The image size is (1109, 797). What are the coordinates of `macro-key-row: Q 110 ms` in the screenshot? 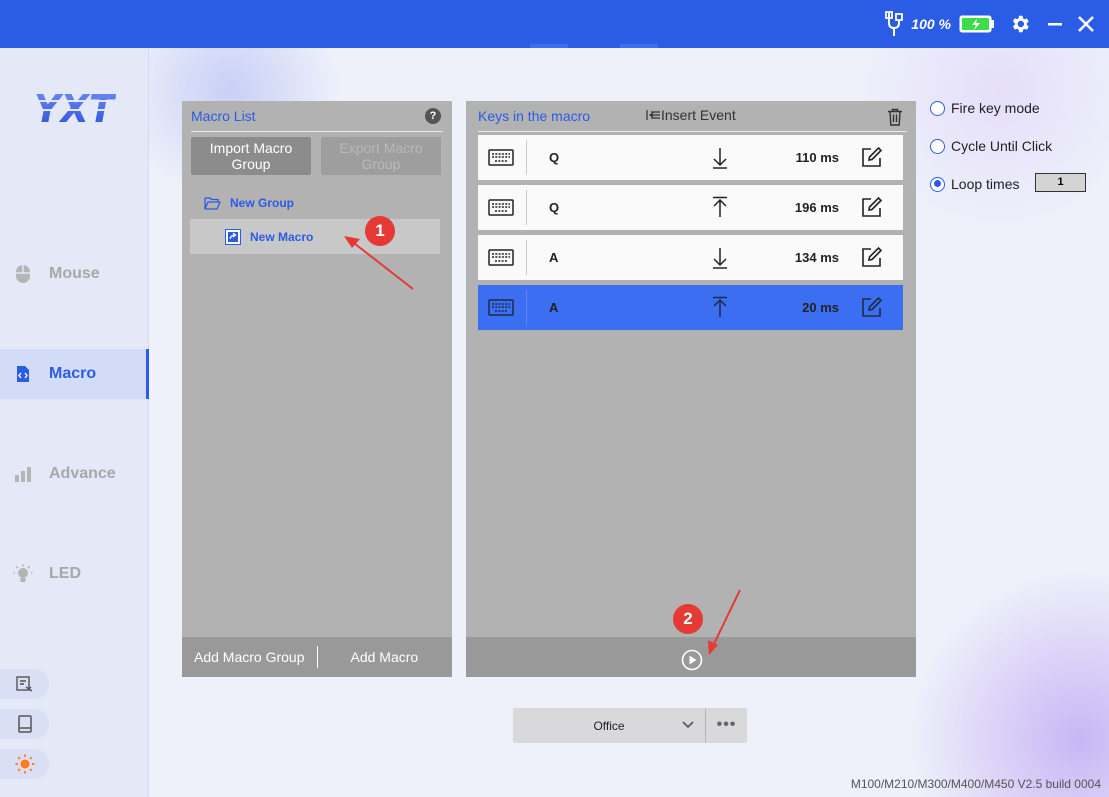 It's located at (690, 157).